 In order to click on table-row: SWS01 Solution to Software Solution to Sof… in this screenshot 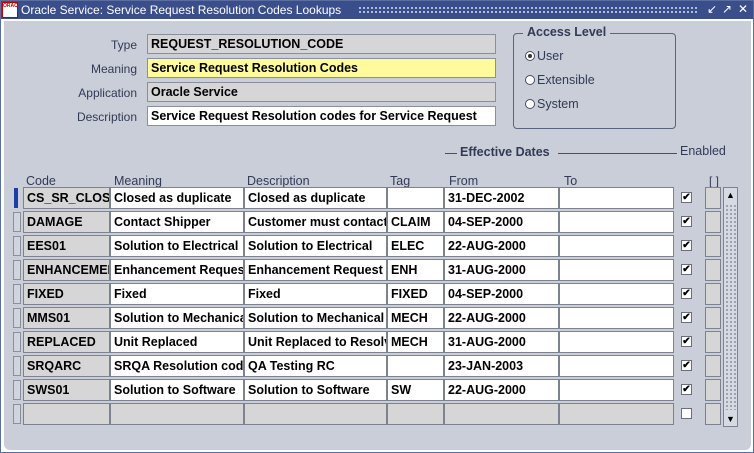, I will do `click(374, 390)`.